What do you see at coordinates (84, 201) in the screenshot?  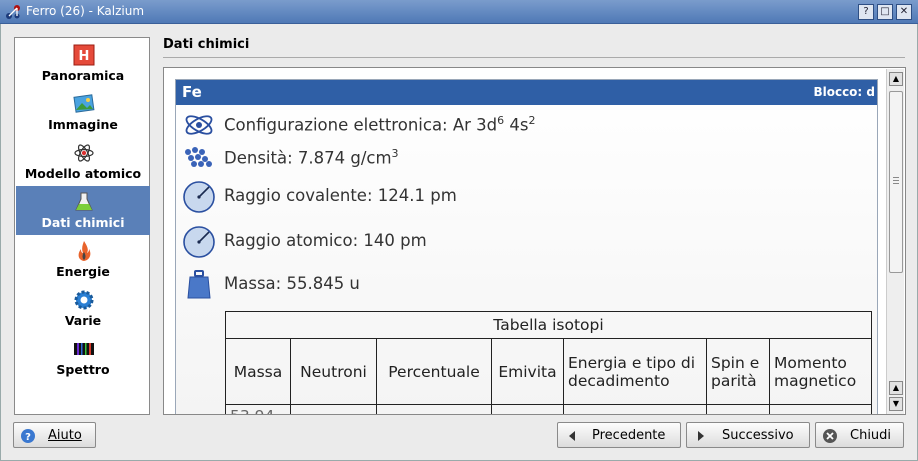 I see `flask-icon` at bounding box center [84, 201].